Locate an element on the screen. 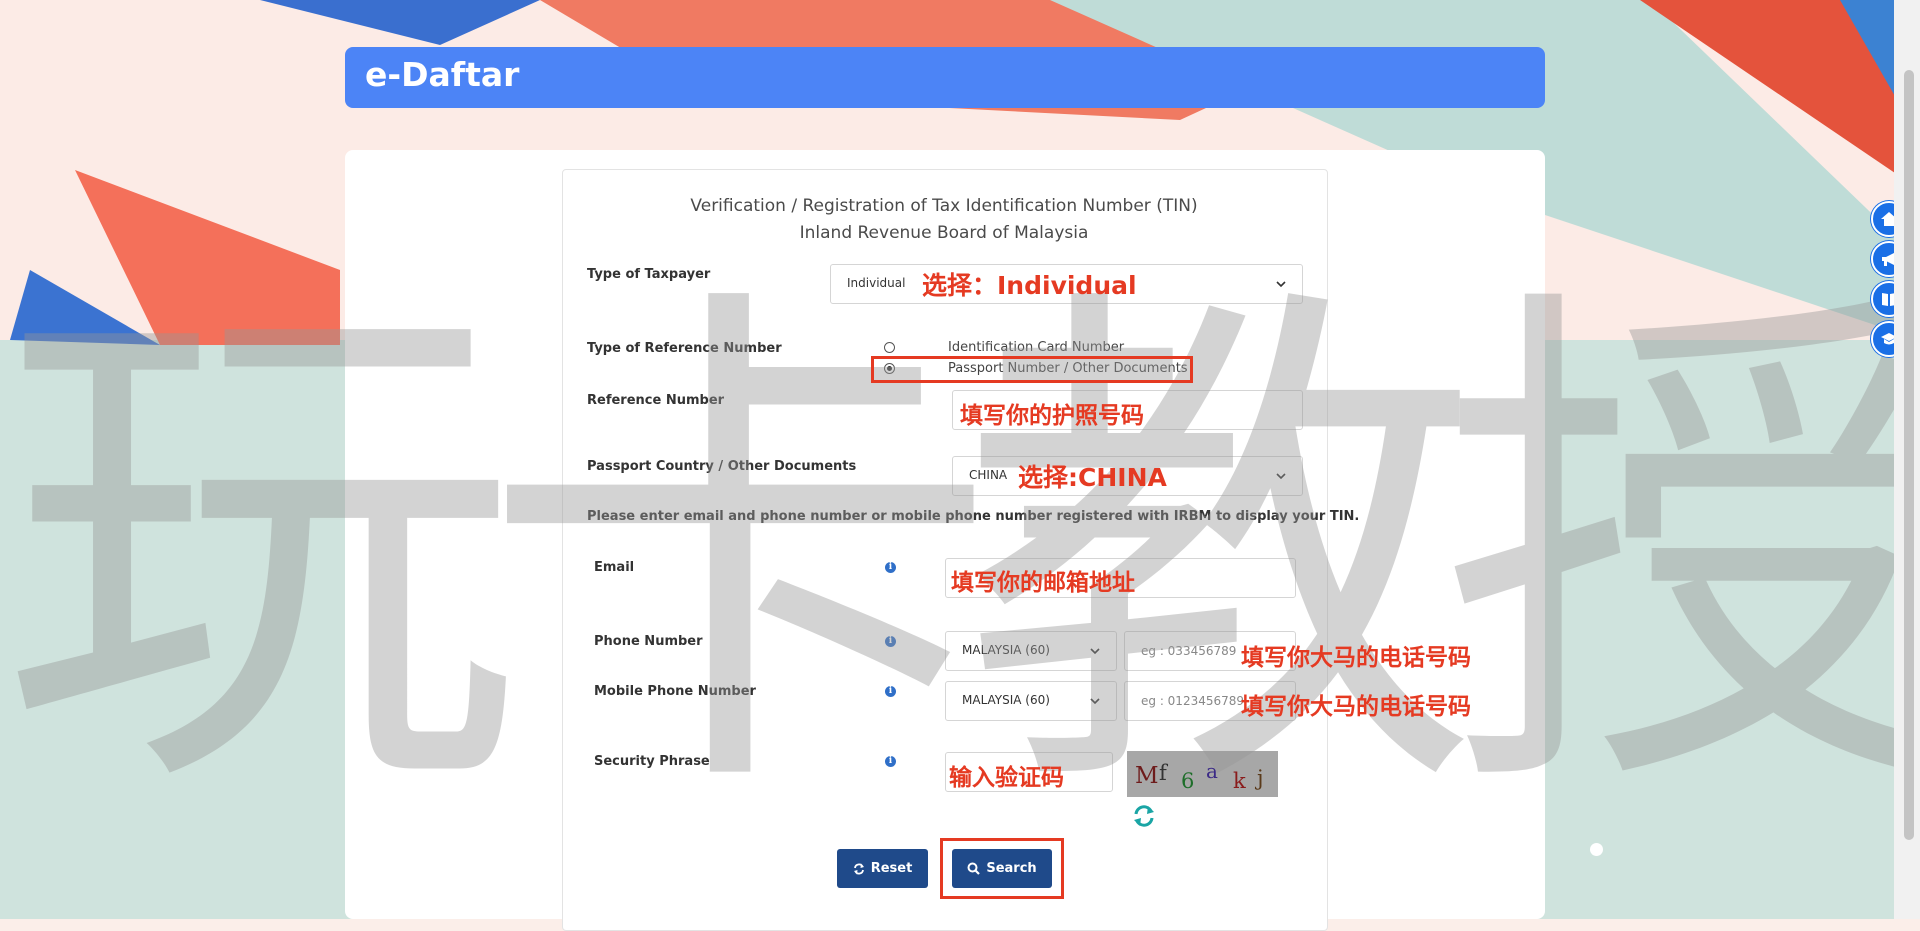 Image resolution: width=1920 pixels, height=931 pixels. captcha-image: M f 6 a k j is located at coordinates (1202, 774).